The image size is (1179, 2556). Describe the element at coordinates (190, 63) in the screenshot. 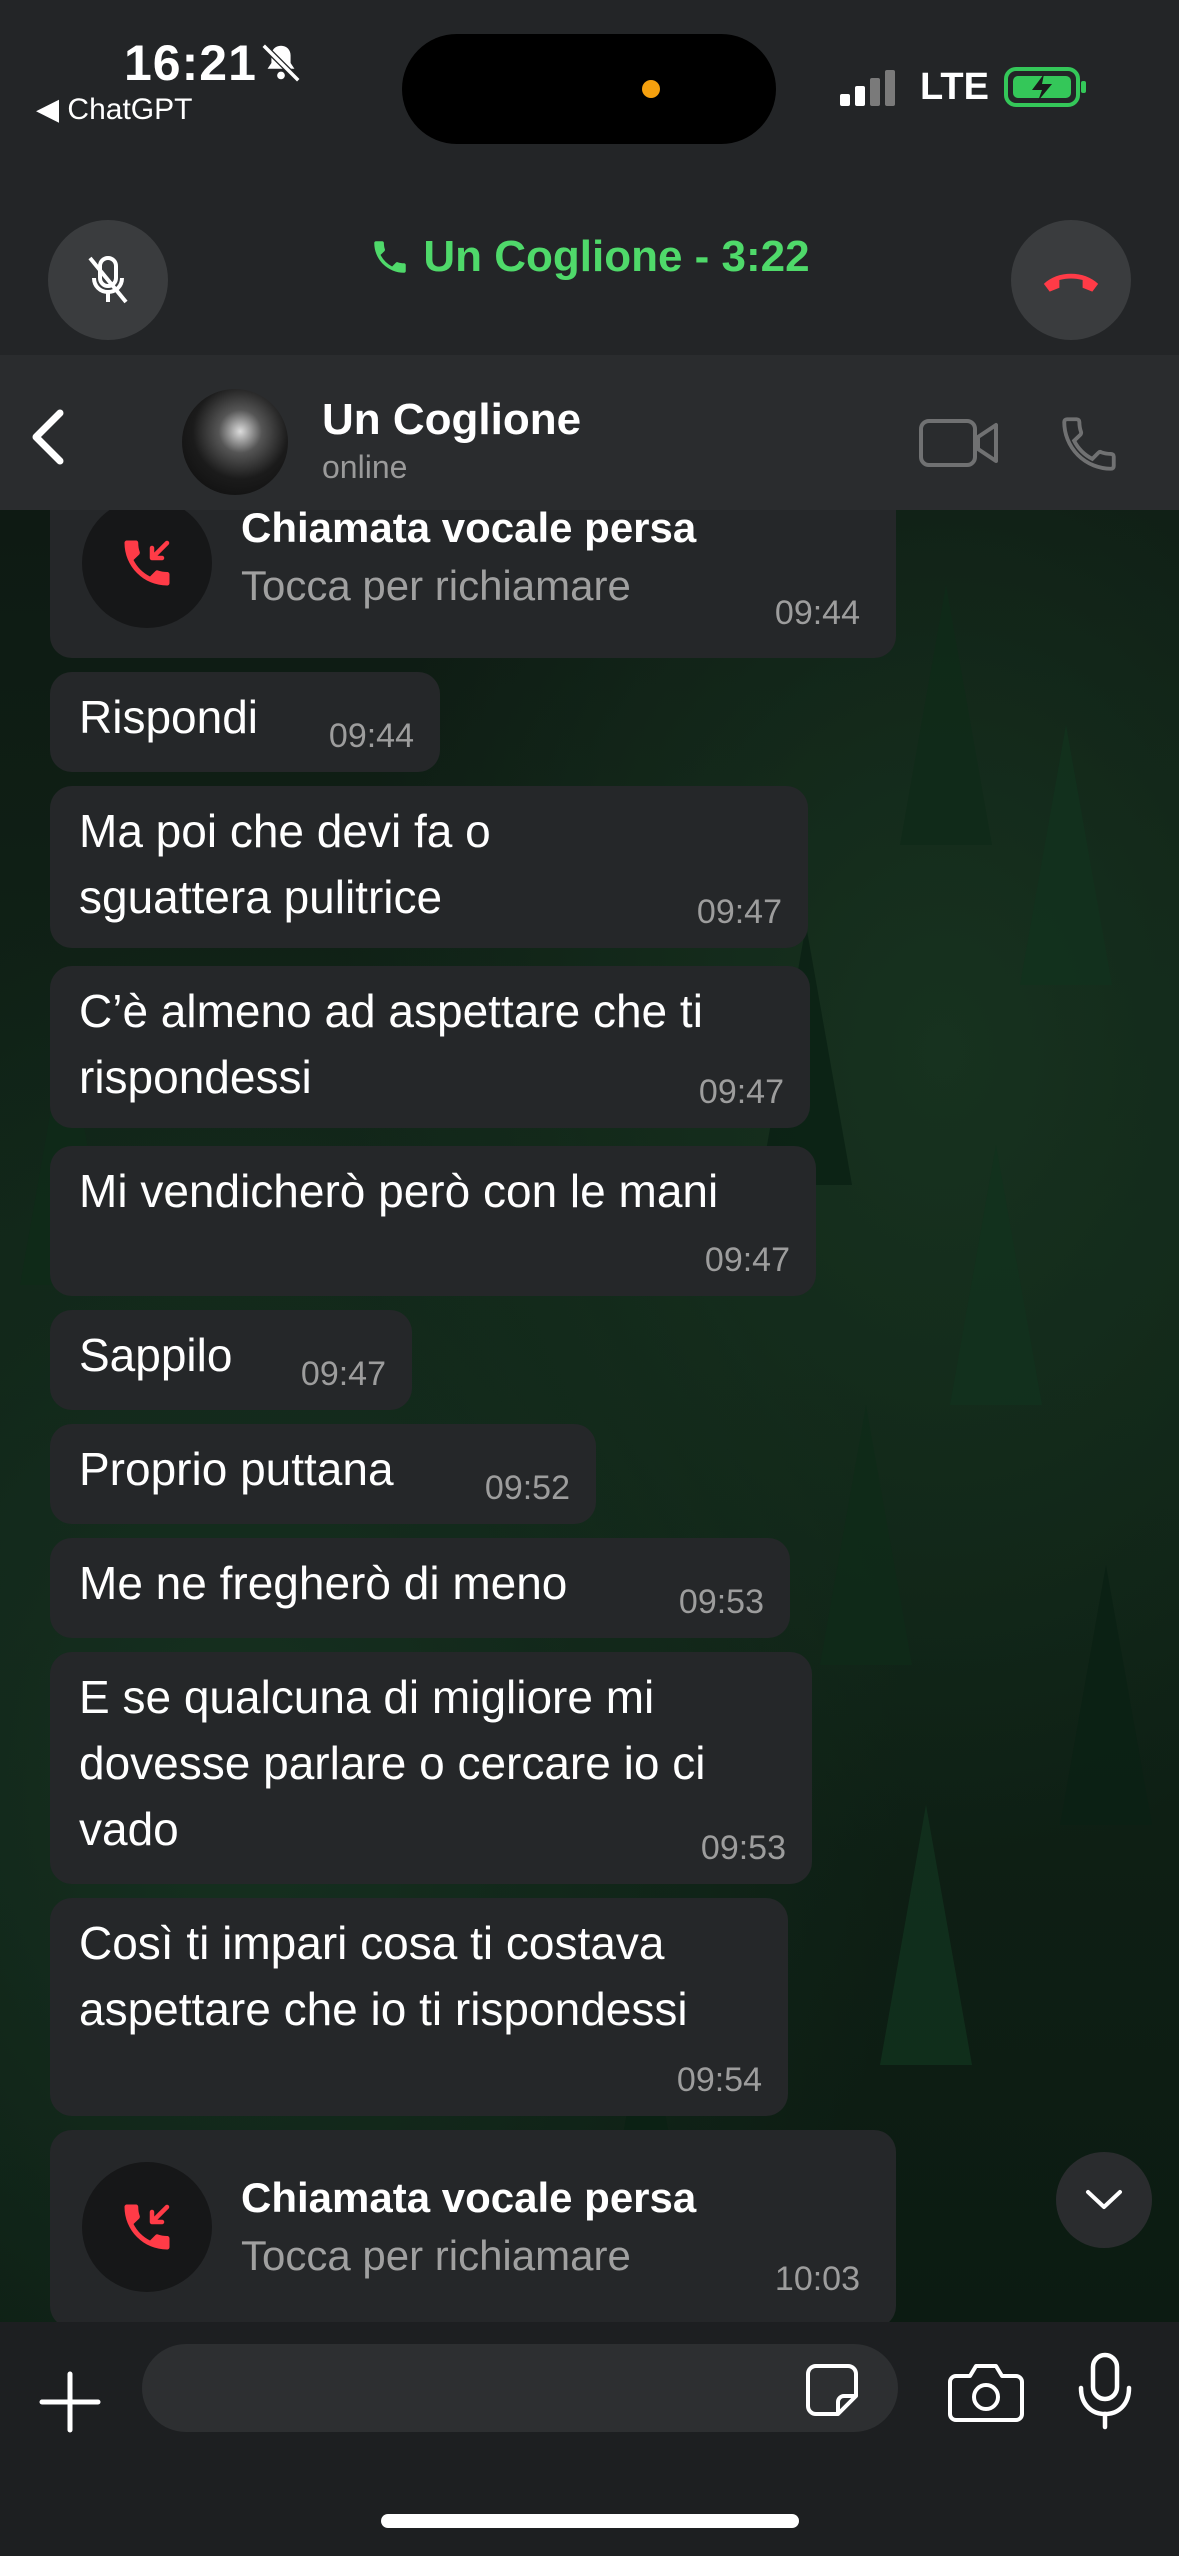

I see `status-time: 16:21` at that location.